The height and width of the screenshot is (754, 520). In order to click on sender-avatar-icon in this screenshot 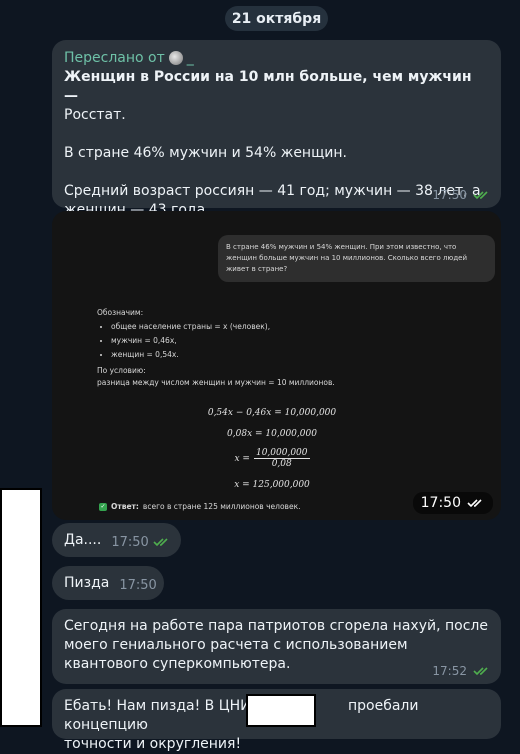, I will do `click(175, 58)`.